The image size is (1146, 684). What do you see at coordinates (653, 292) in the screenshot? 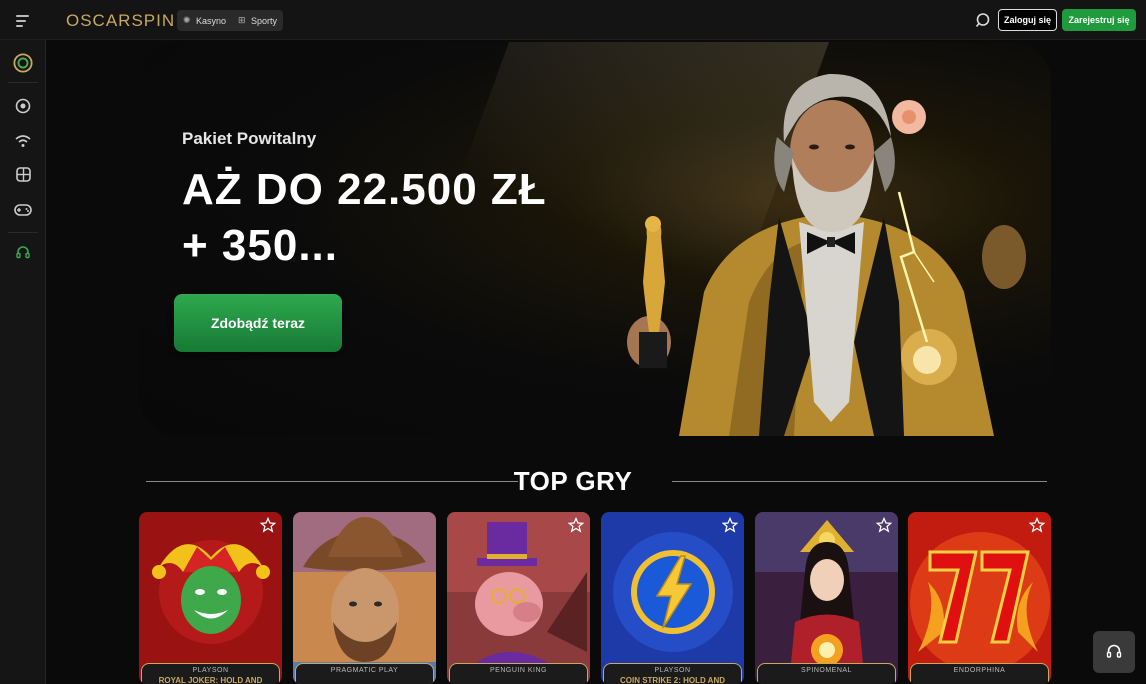
I see `statuette-icon` at bounding box center [653, 292].